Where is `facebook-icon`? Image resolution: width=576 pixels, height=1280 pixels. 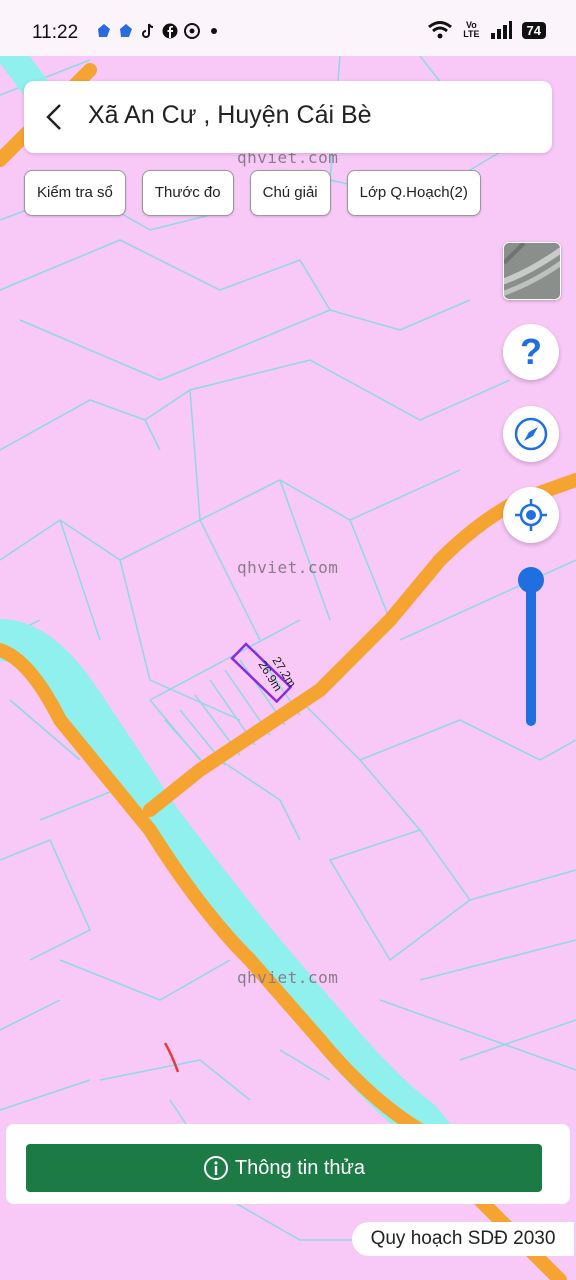
facebook-icon is located at coordinates (170, 31).